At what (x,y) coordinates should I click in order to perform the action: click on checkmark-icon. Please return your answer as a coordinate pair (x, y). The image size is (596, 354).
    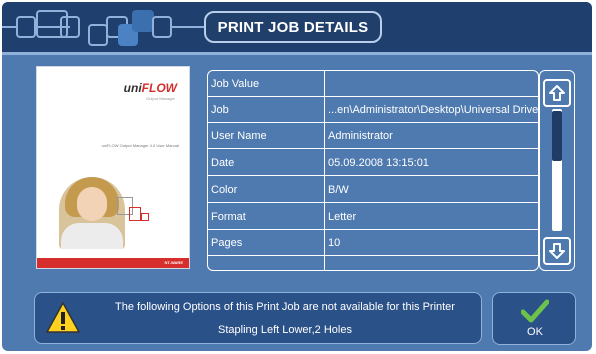
    Looking at the image, I should click on (535, 311).